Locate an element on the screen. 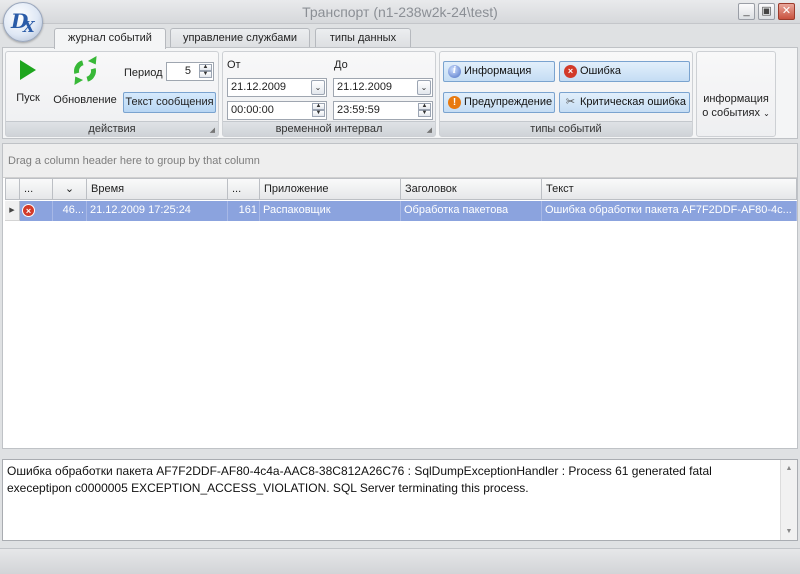  period-value: 5 is located at coordinates (187, 71).